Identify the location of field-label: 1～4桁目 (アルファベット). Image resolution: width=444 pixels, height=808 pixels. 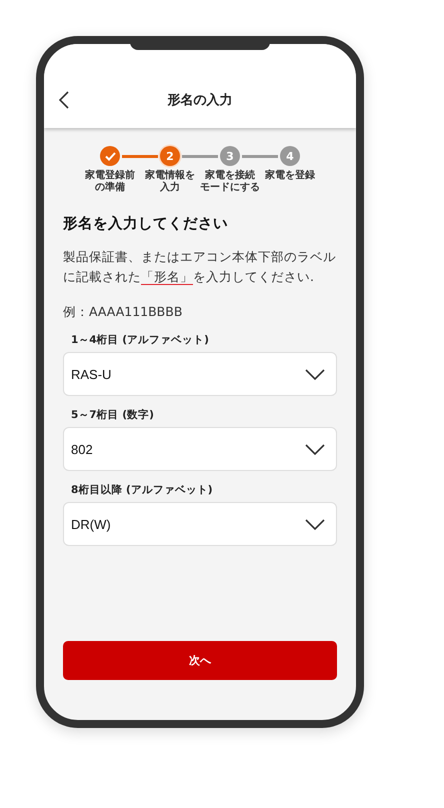
(140, 340).